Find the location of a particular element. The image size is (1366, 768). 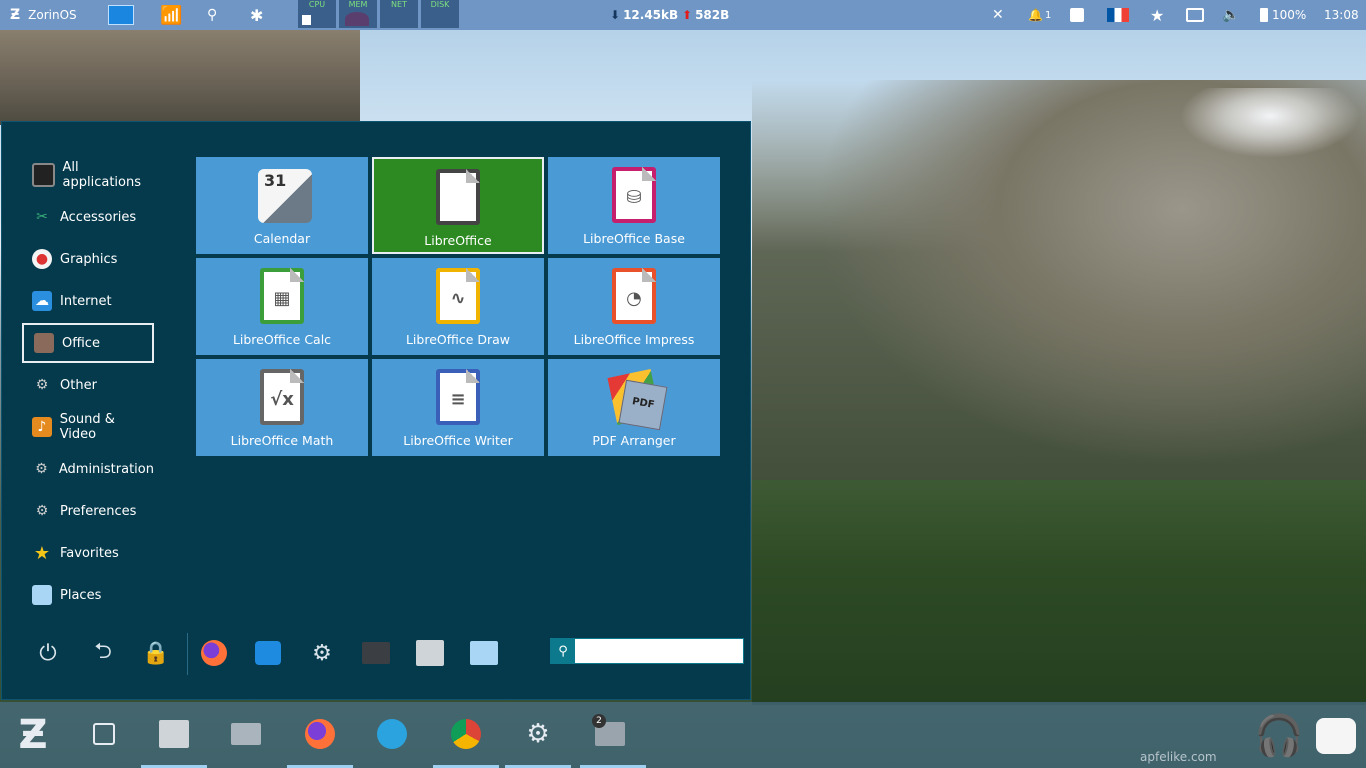

clipboard-indicator is located at coordinates (1077, 15).